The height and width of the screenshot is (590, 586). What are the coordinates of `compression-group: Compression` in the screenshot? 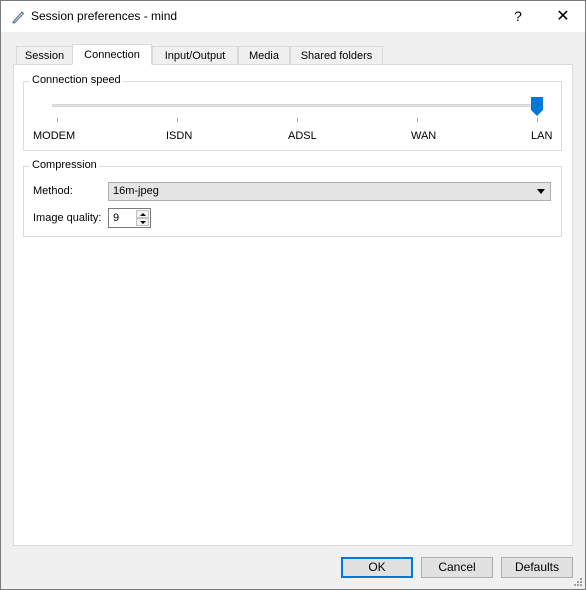 It's located at (292, 198).